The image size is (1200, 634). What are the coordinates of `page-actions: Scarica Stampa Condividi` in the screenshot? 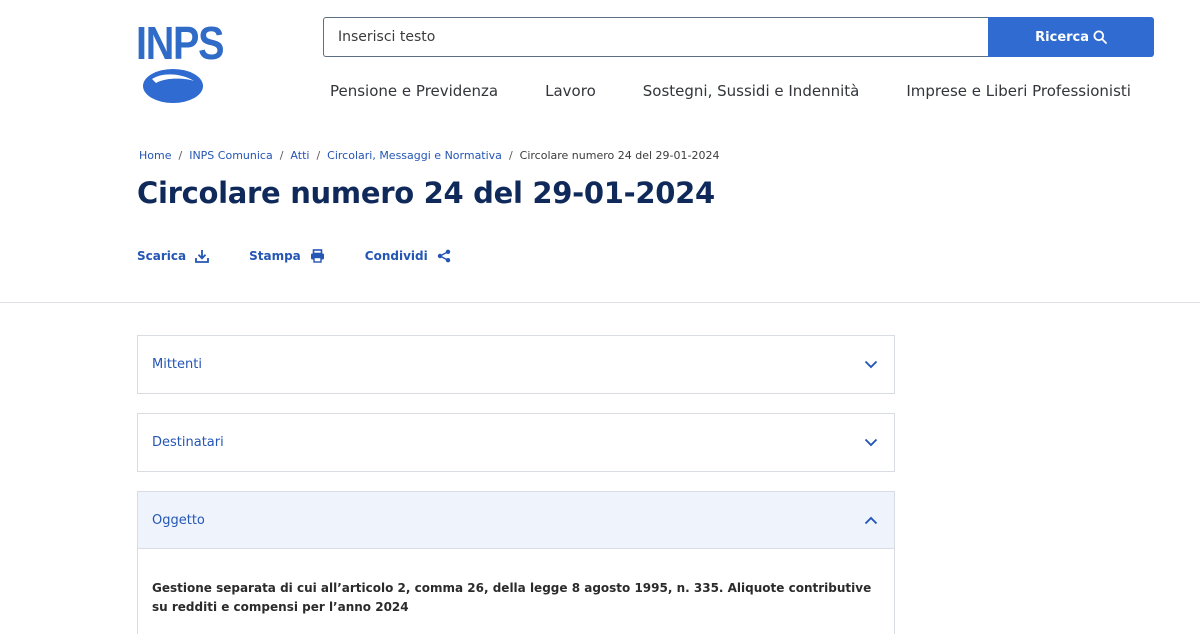 It's located at (314, 256).